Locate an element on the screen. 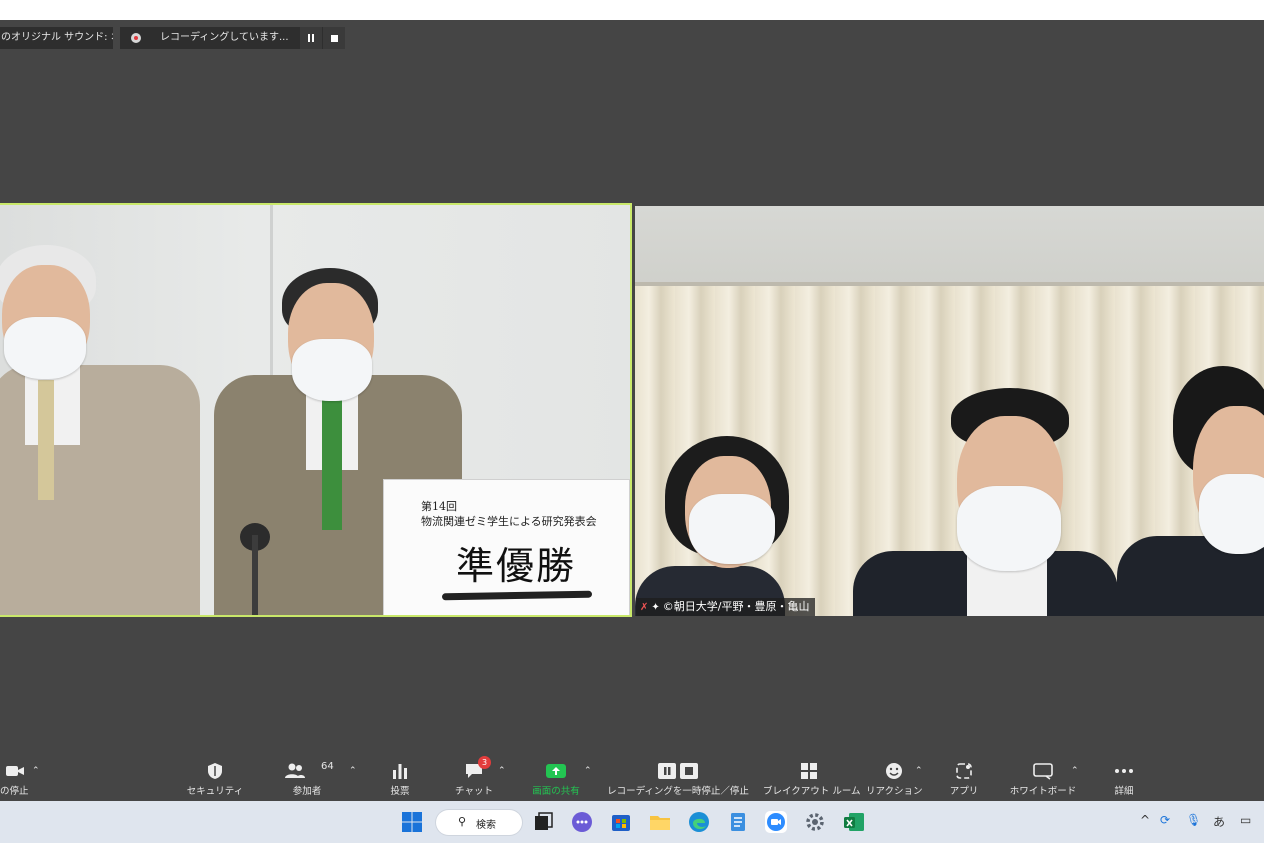 The image size is (1264, 843). microphone-stand is located at coordinates (255, 575).